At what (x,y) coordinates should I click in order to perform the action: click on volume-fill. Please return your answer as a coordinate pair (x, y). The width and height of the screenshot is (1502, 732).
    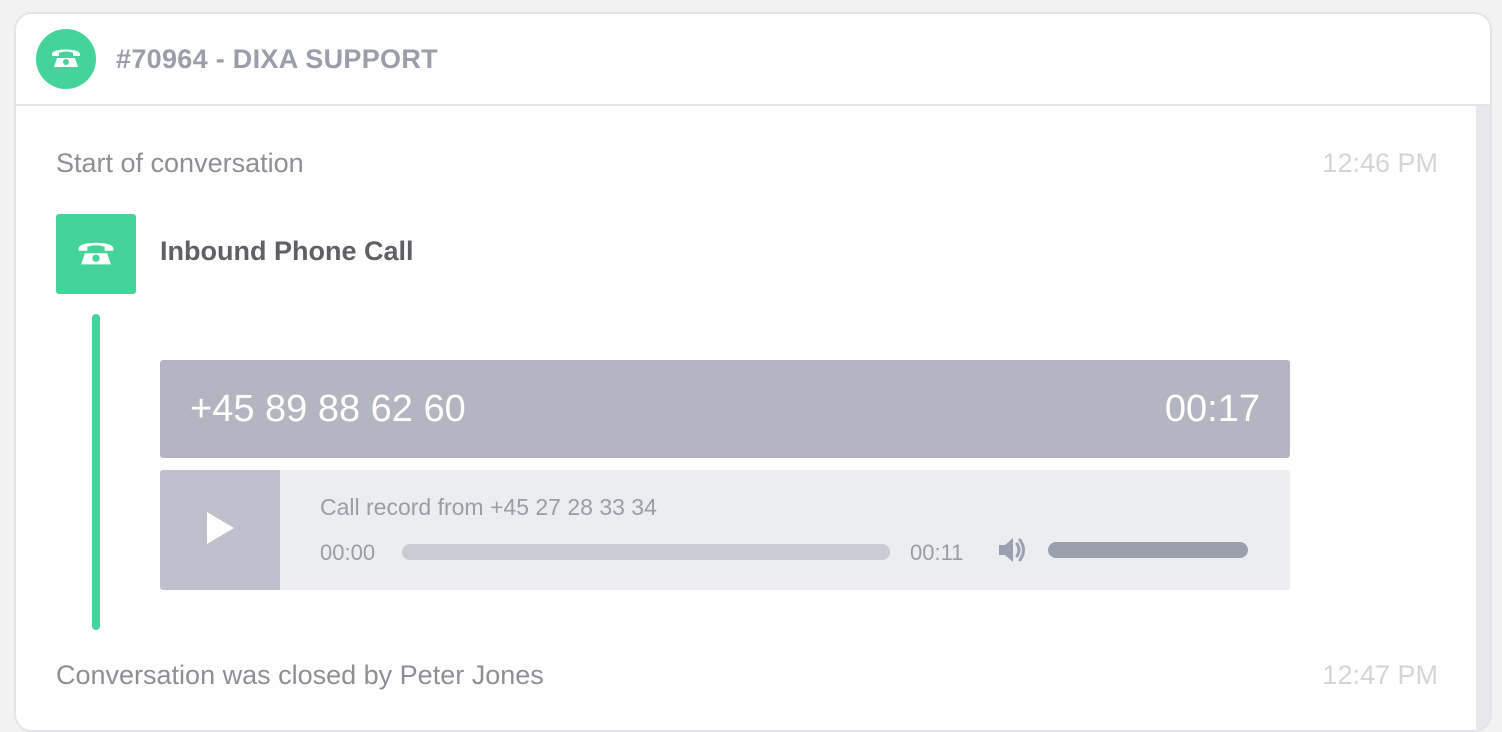
    Looking at the image, I should click on (1148, 550).